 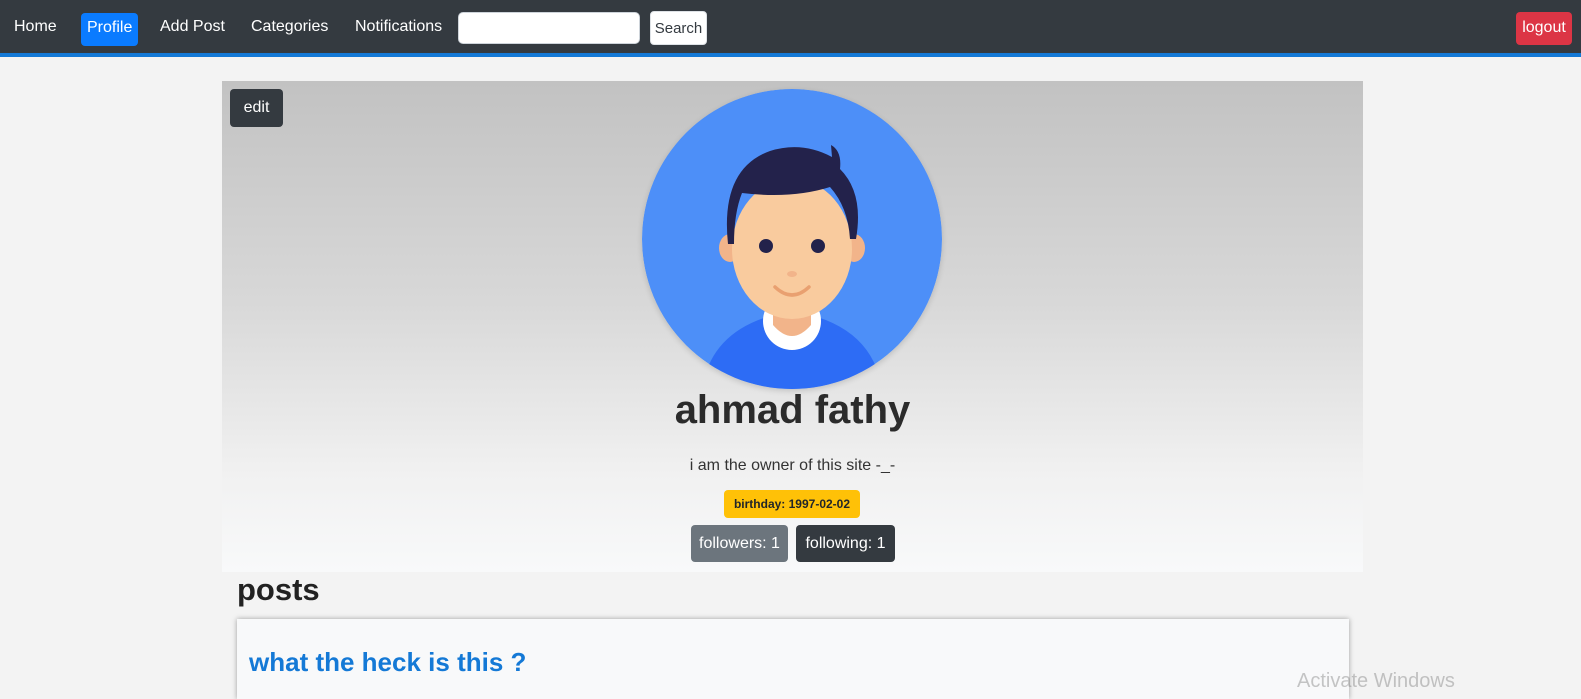 I want to click on post-title-link: what the heck is this ?, so click(x=387, y=662).